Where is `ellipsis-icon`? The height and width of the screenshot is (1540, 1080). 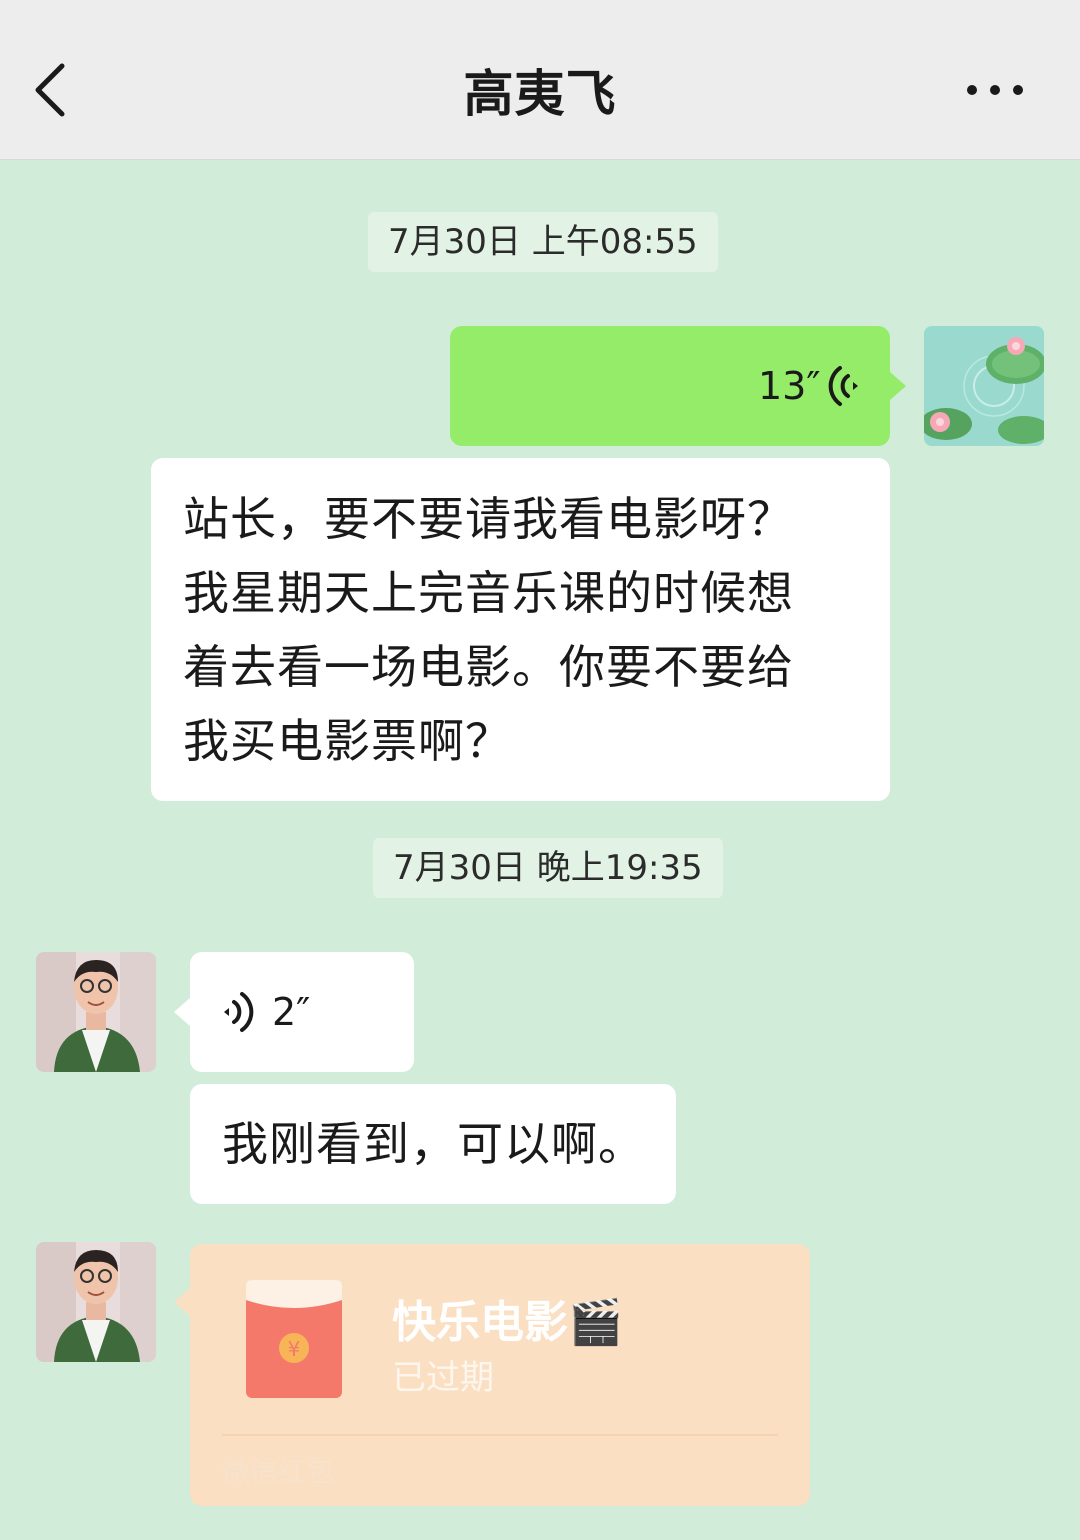
ellipsis-icon is located at coordinates (995, 90).